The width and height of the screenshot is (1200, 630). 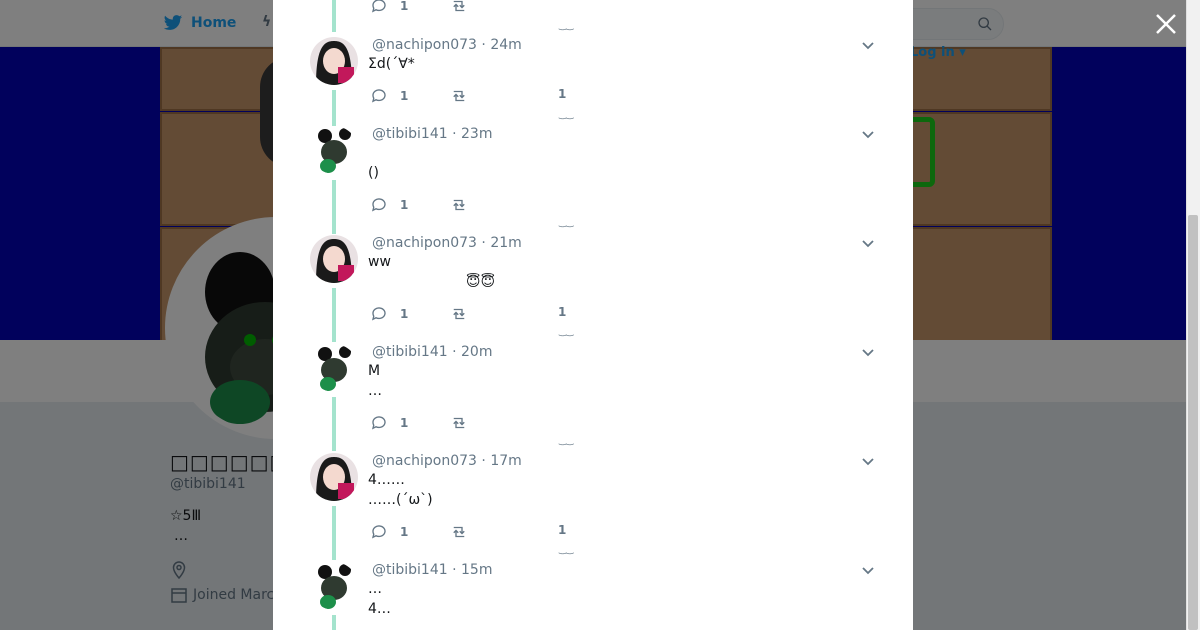 What do you see at coordinates (373, 173) in the screenshot?
I see `tweet-text: ()` at bounding box center [373, 173].